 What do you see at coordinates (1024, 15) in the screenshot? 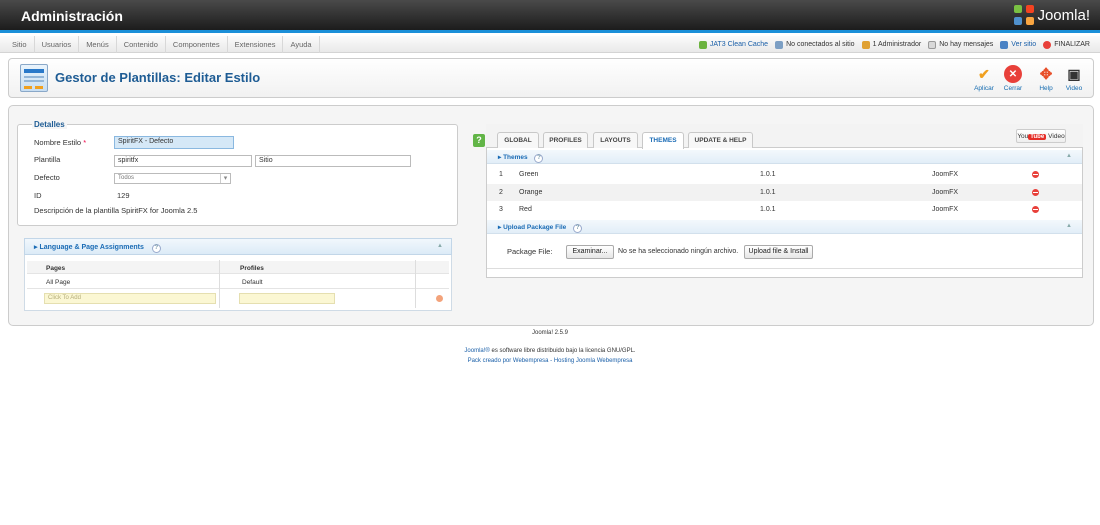
I see `joomla-logo-icon` at bounding box center [1024, 15].